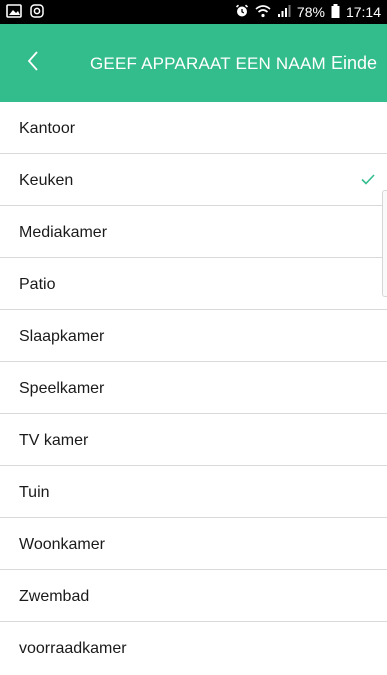  I want to click on list-item-label: Kantoor, so click(47, 128).